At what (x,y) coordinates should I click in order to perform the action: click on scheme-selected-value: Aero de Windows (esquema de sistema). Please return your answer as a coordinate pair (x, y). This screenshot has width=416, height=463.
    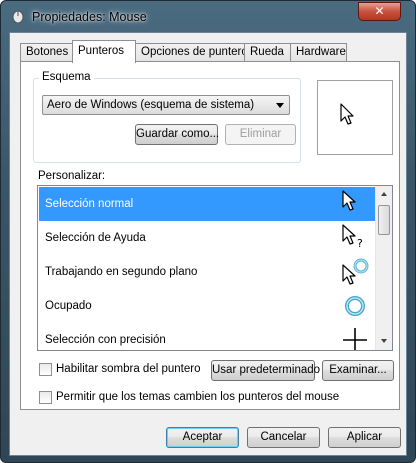
    Looking at the image, I should click on (151, 105).